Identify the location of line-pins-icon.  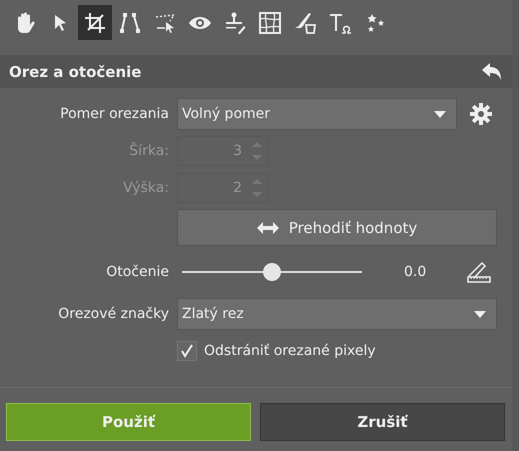
(130, 22).